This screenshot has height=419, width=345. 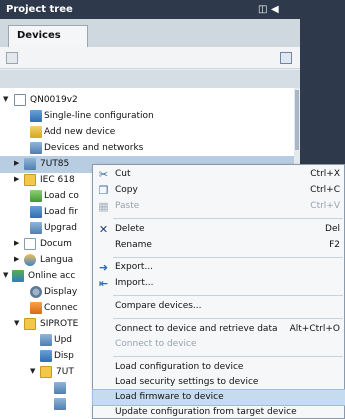 What do you see at coordinates (150, 33) in the screenshot?
I see `tab-strip: Devices` at bounding box center [150, 33].